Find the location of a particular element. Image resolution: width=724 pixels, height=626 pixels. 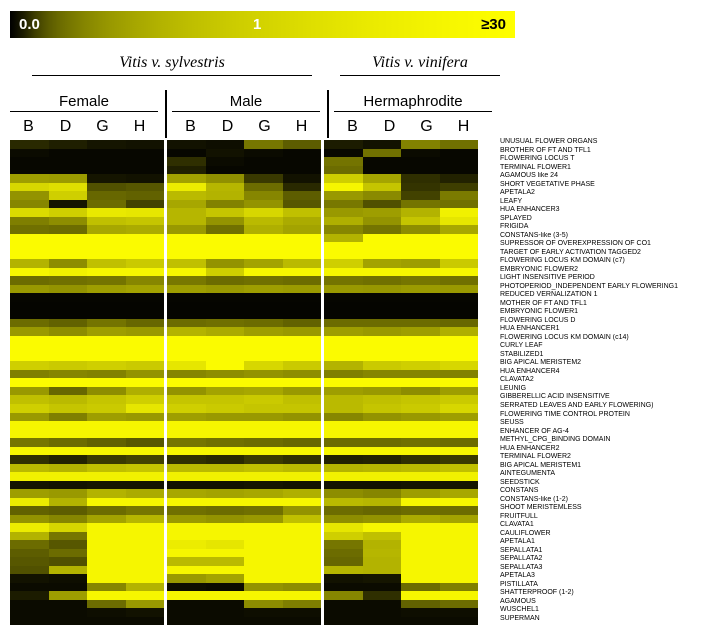

gene-label: TERMINAL FLOWER2 is located at coordinates (535, 457).